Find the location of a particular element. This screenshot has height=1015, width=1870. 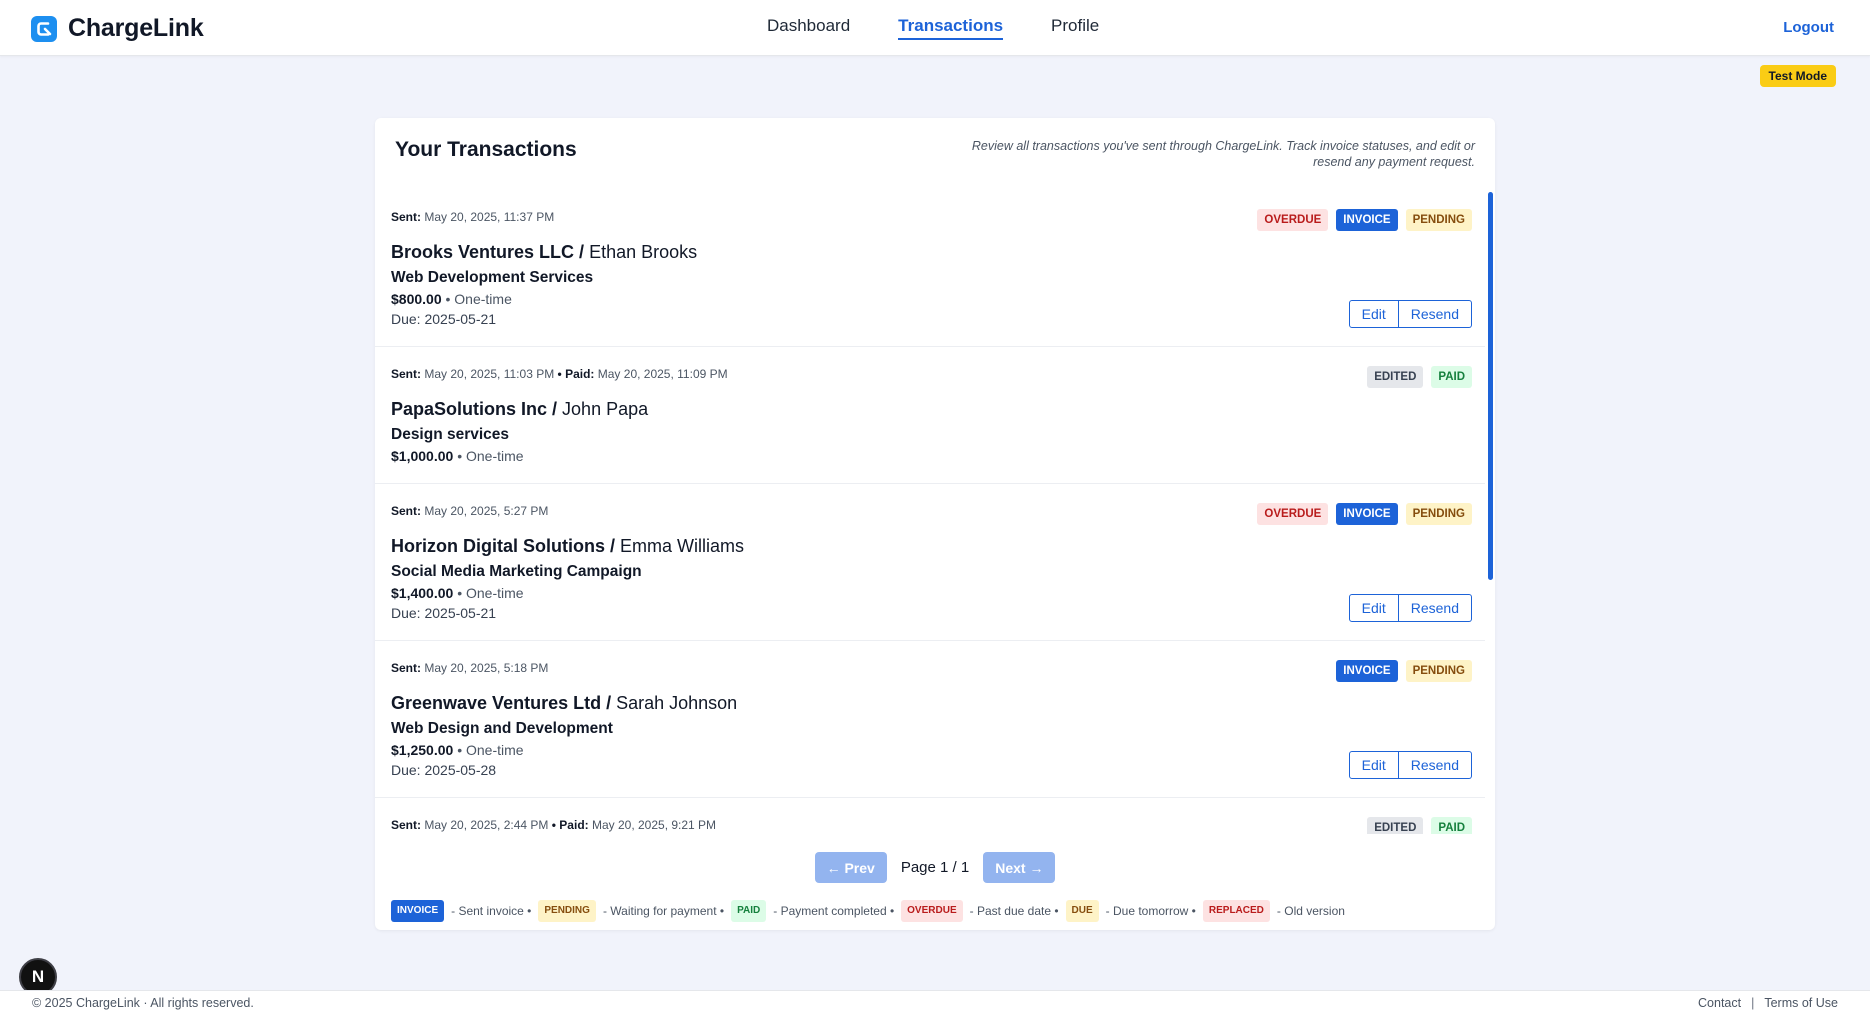

footer-links: Contact | Terms of Use is located at coordinates (1768, 1003).